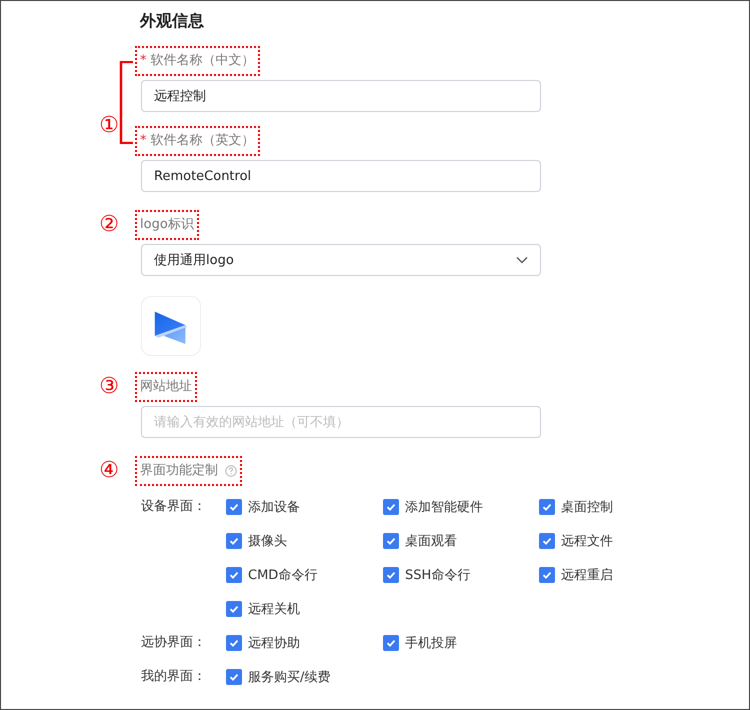 The width and height of the screenshot is (750, 710). I want to click on step-number: ②, so click(109, 225).